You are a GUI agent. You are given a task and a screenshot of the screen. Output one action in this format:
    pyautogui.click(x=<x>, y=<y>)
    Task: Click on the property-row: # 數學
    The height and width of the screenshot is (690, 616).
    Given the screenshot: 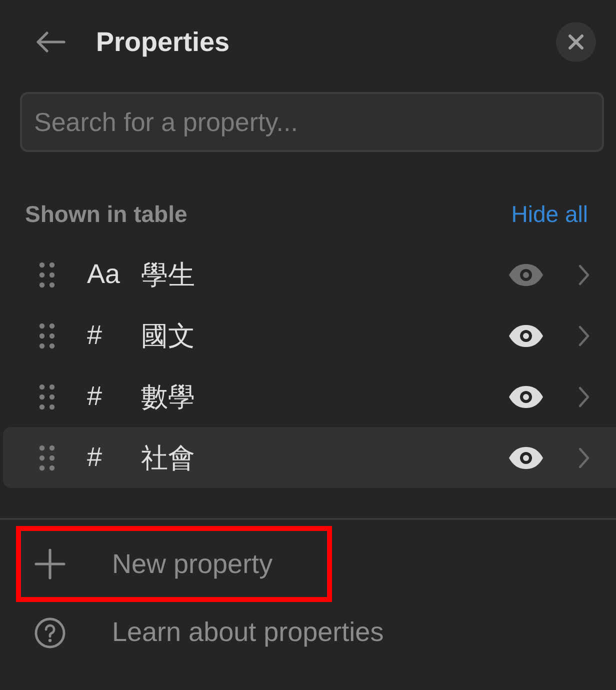 What is the action you would take?
    pyautogui.click(x=309, y=396)
    